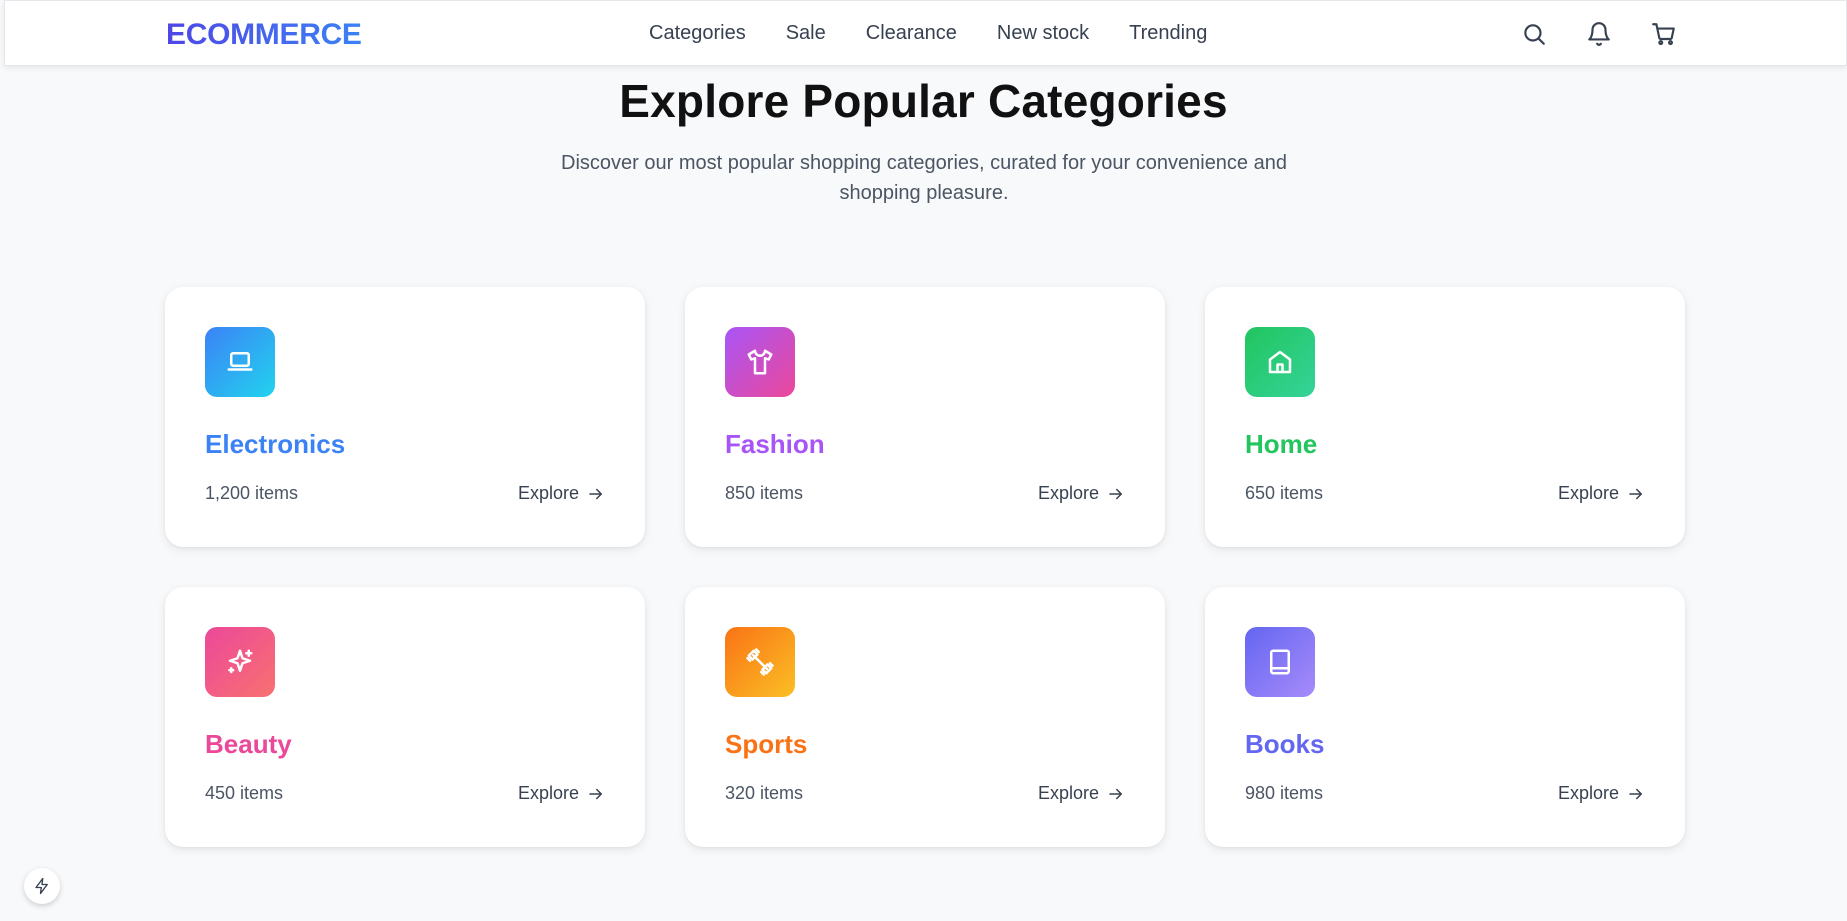 The width and height of the screenshot is (1847, 921). What do you see at coordinates (1534, 34) in the screenshot?
I see `search-icon` at bounding box center [1534, 34].